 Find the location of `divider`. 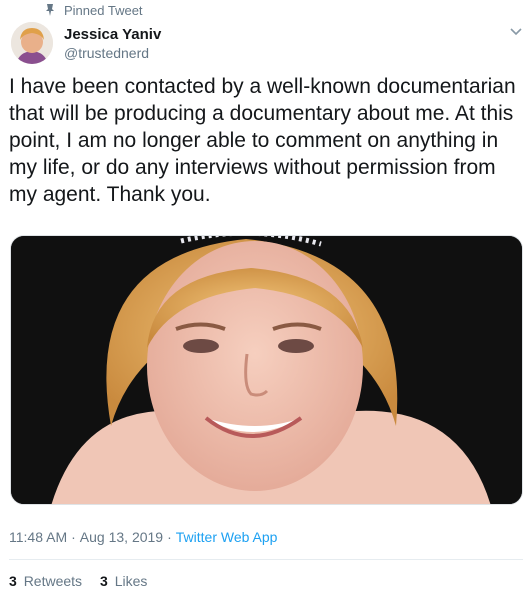

divider is located at coordinates (266, 559).